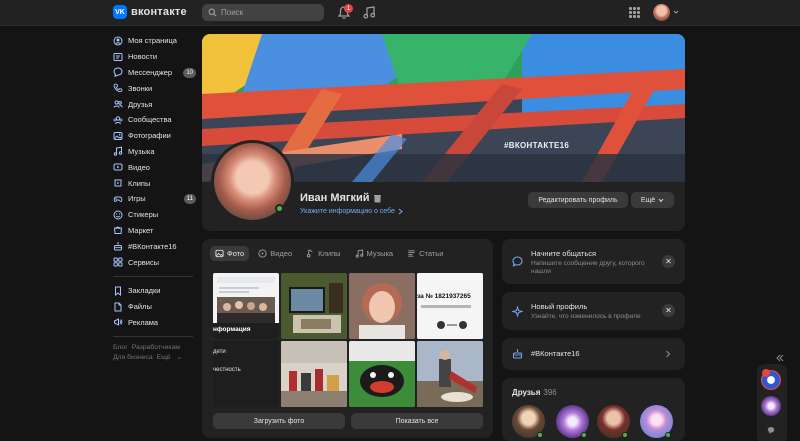 The width and height of the screenshot is (800, 441). I want to click on sidebar-item-13: Маркет, so click(155, 231).